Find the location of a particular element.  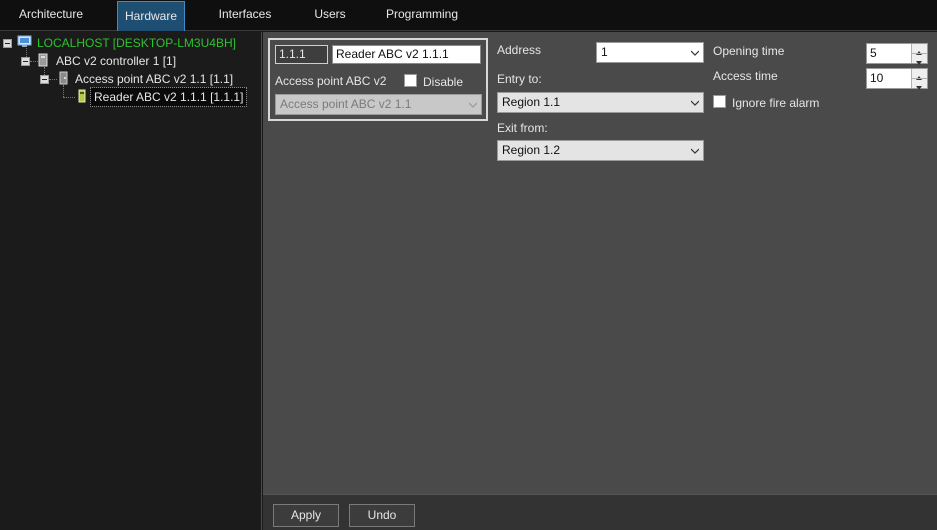

disable-label: Disable is located at coordinates (443, 82).